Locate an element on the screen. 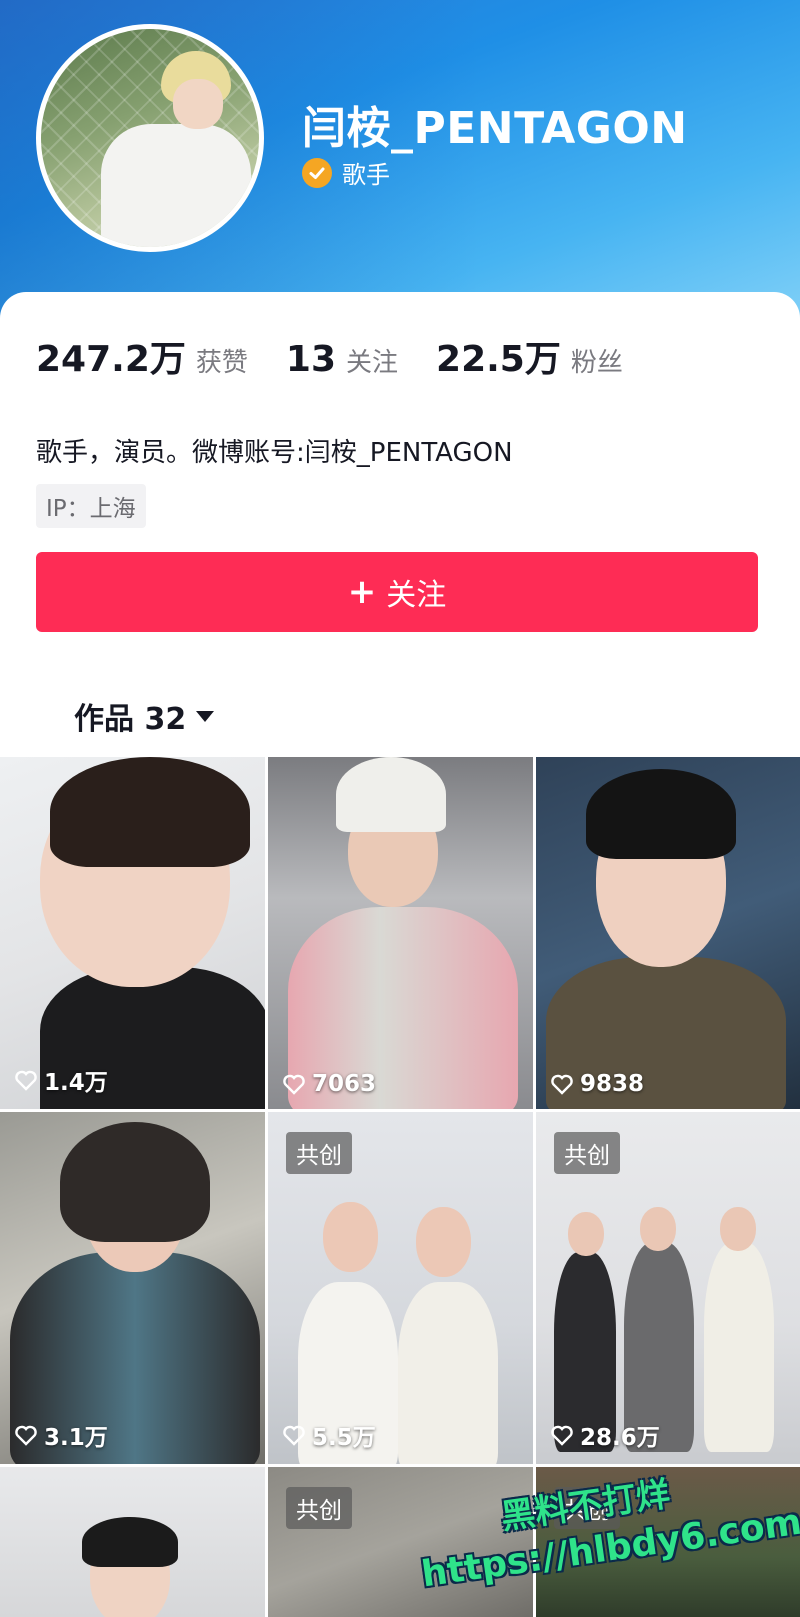 The image size is (800, 1617). tab-works-label: 作品 32 is located at coordinates (130, 719).